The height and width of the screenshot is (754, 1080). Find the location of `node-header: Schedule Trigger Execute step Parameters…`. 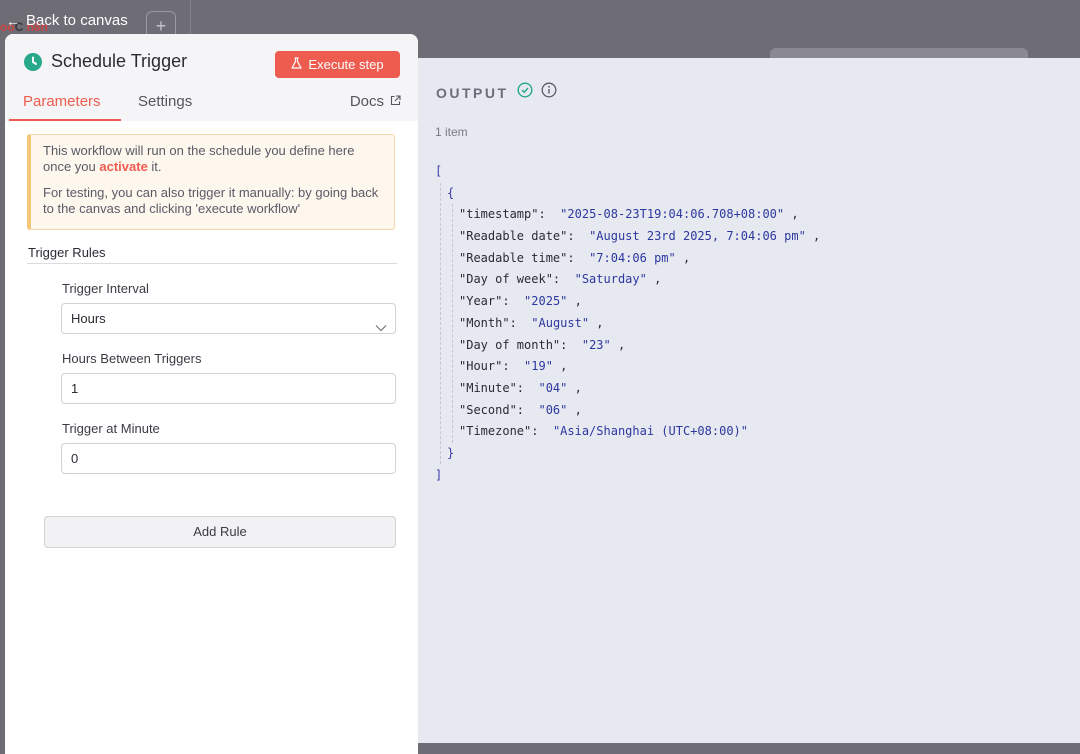

node-header: Schedule Trigger Execute step Parameters… is located at coordinates (211, 77).